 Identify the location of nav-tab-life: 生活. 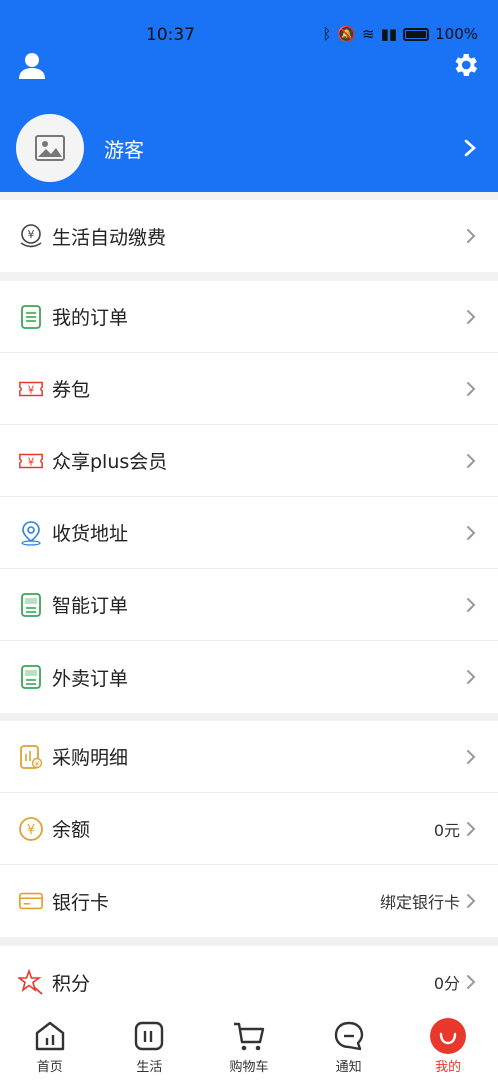
(150, 1045).